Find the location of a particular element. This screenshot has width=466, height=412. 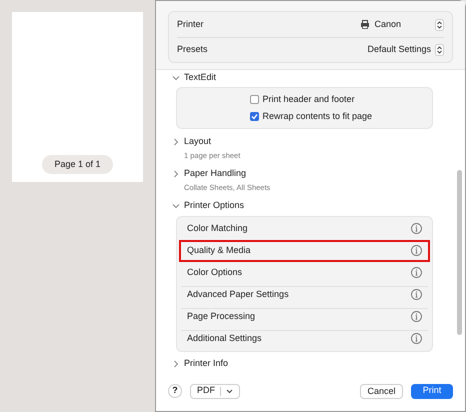

pdf-label: PDF is located at coordinates (206, 391).